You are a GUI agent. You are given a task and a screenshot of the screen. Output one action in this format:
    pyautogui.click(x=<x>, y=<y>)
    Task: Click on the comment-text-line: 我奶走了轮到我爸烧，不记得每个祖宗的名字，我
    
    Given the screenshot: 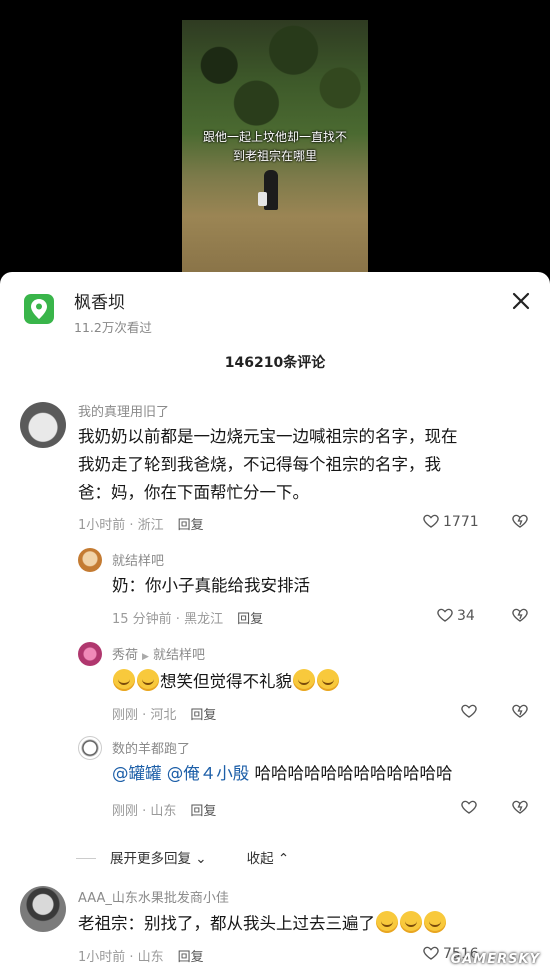 What is the action you would take?
    pyautogui.click(x=259, y=464)
    